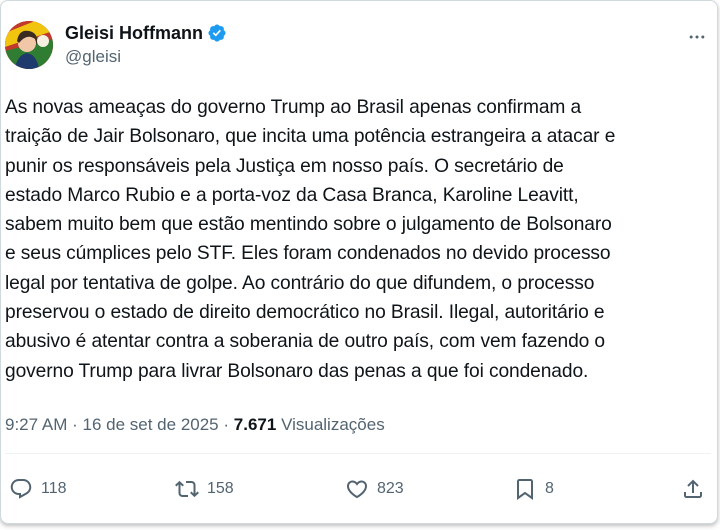 The height and width of the screenshot is (530, 720). I want to click on author-handle: @gleisi, so click(146, 57).